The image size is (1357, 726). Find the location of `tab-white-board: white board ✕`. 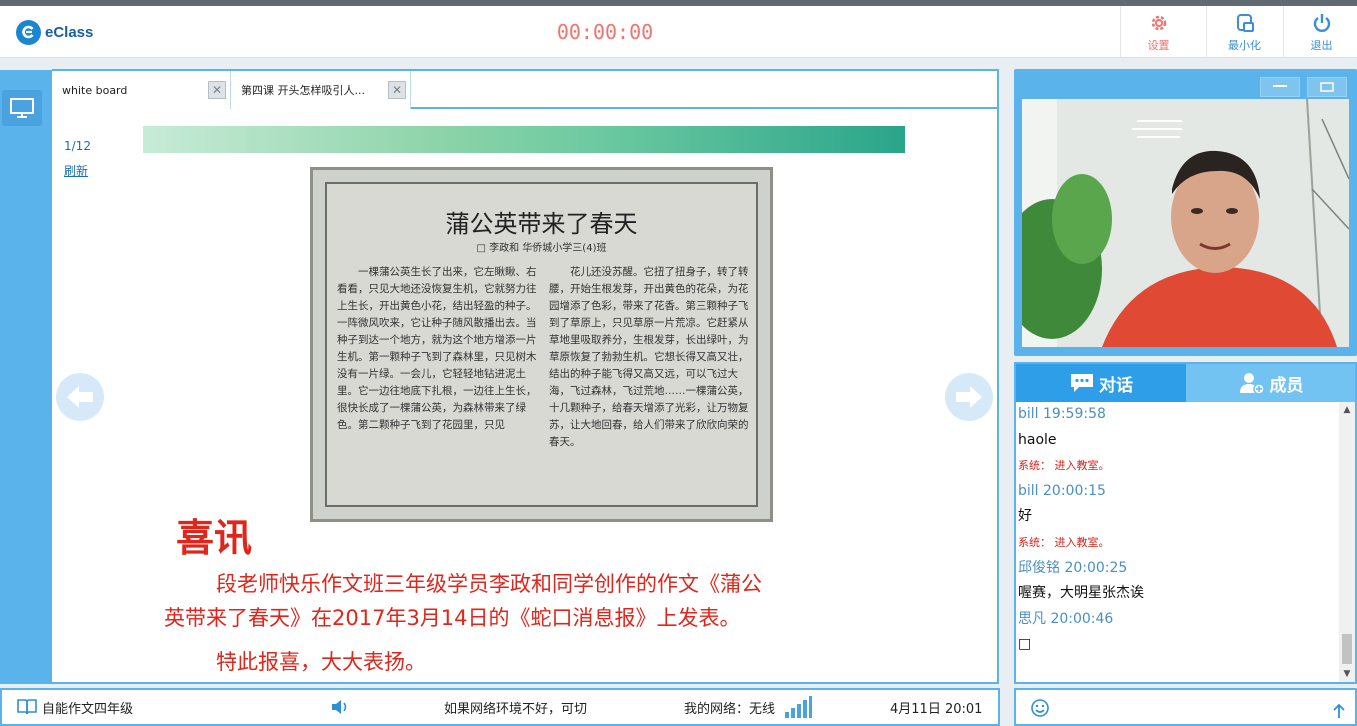

tab-white-board: white board ✕ is located at coordinates (141, 90).